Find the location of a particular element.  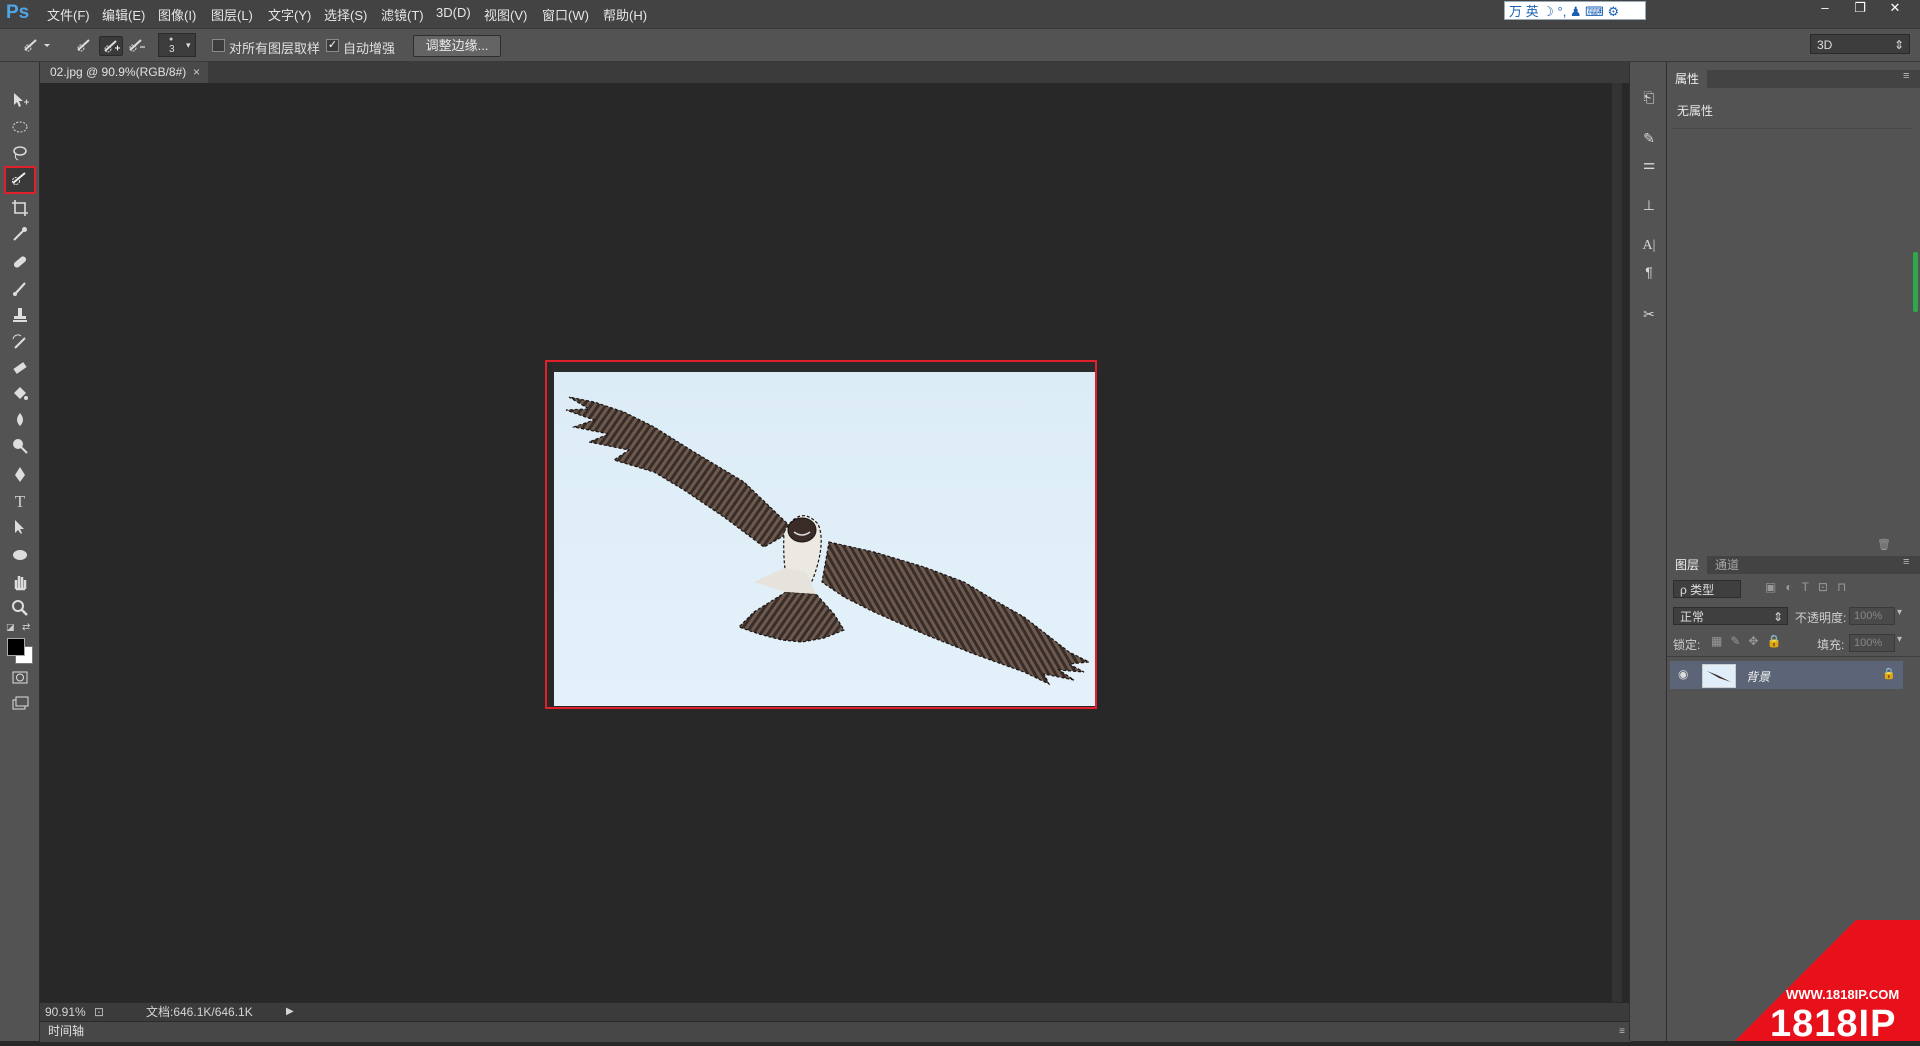

eyedropper-tool-icon is located at coordinates (20, 235).